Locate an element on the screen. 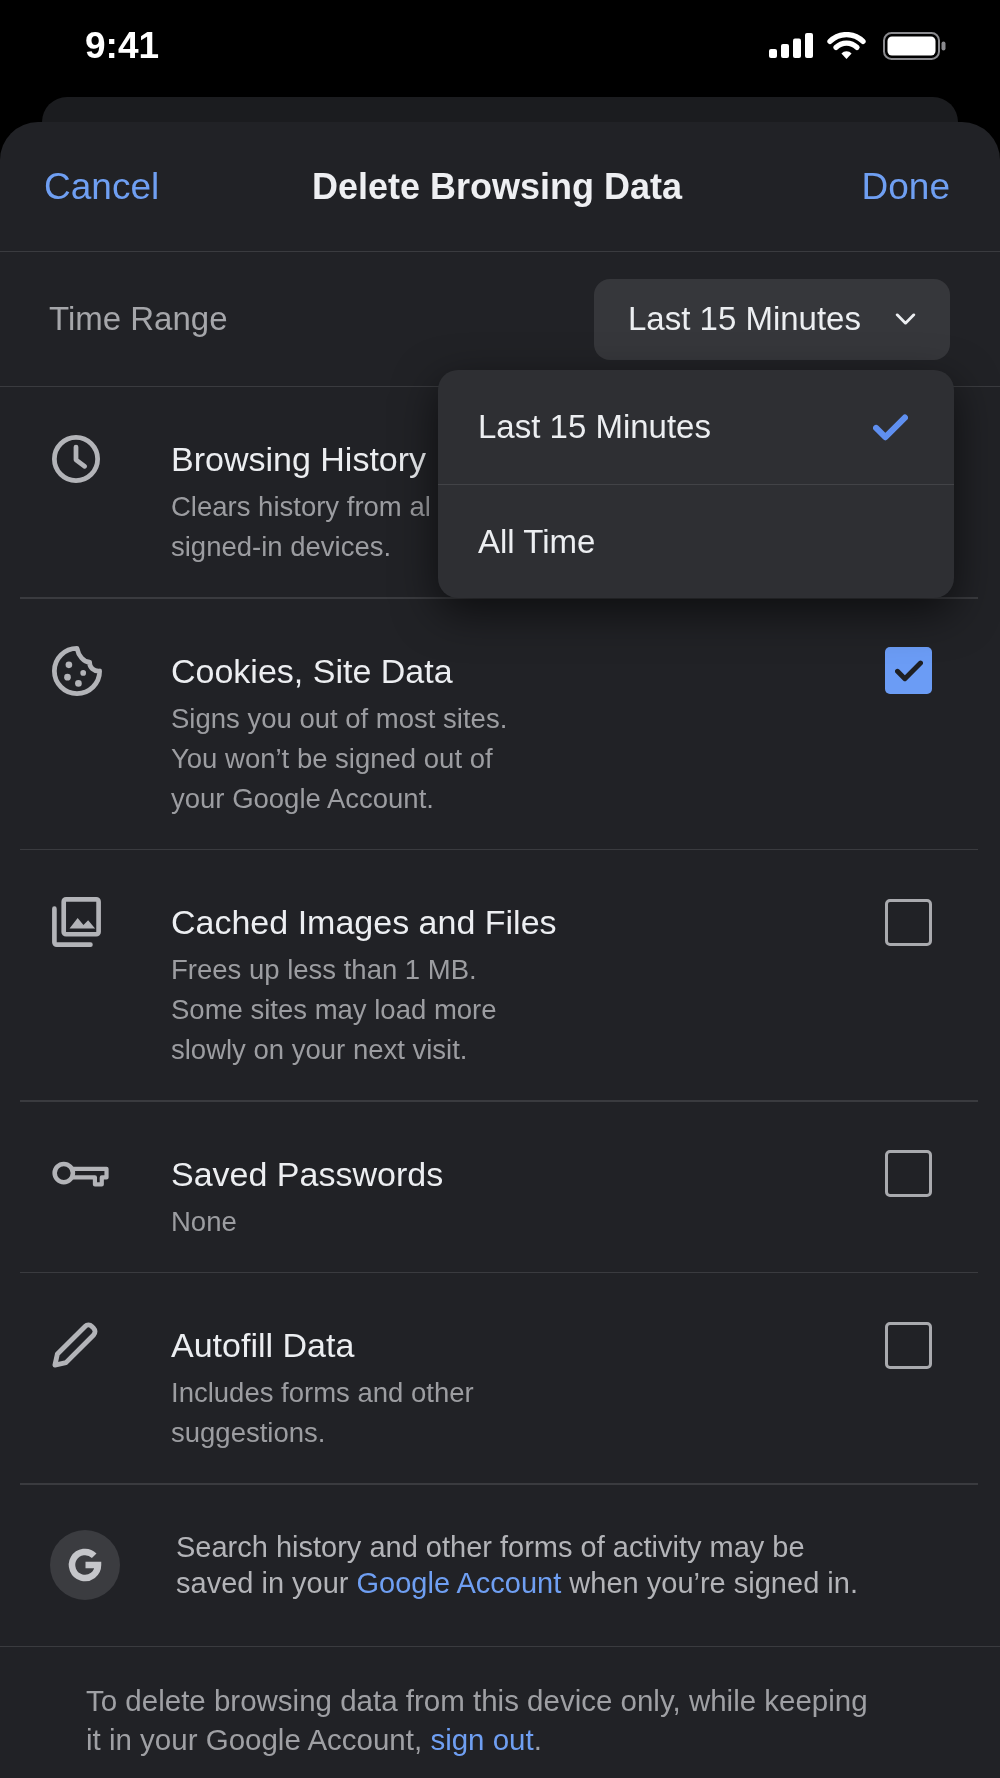 Image resolution: width=1000 pixels, height=1778 pixels. stacked-images-icon is located at coordinates (76, 922).